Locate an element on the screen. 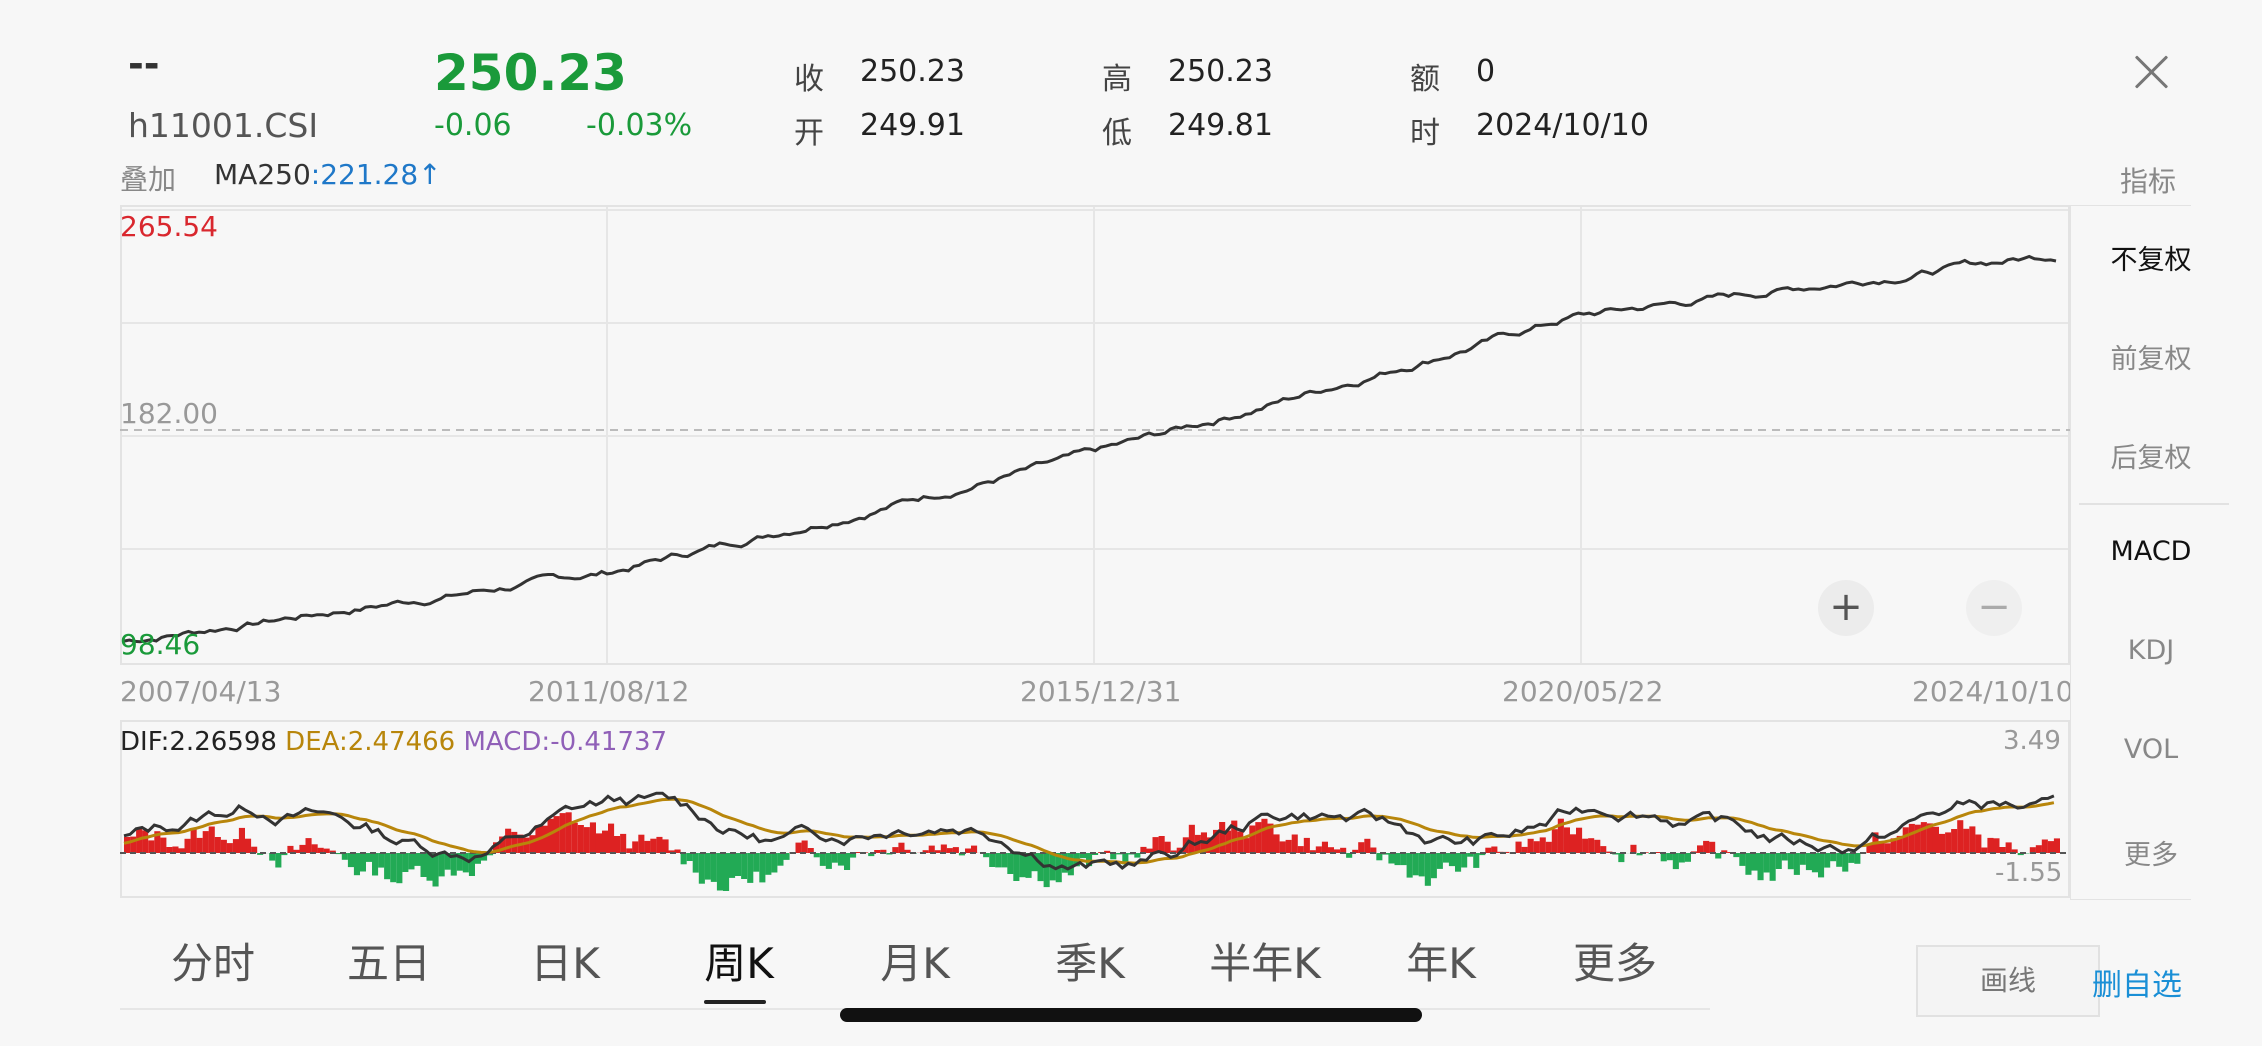 The width and height of the screenshot is (2262, 1046). tab-daily-k: 日K is located at coordinates (565, 960).